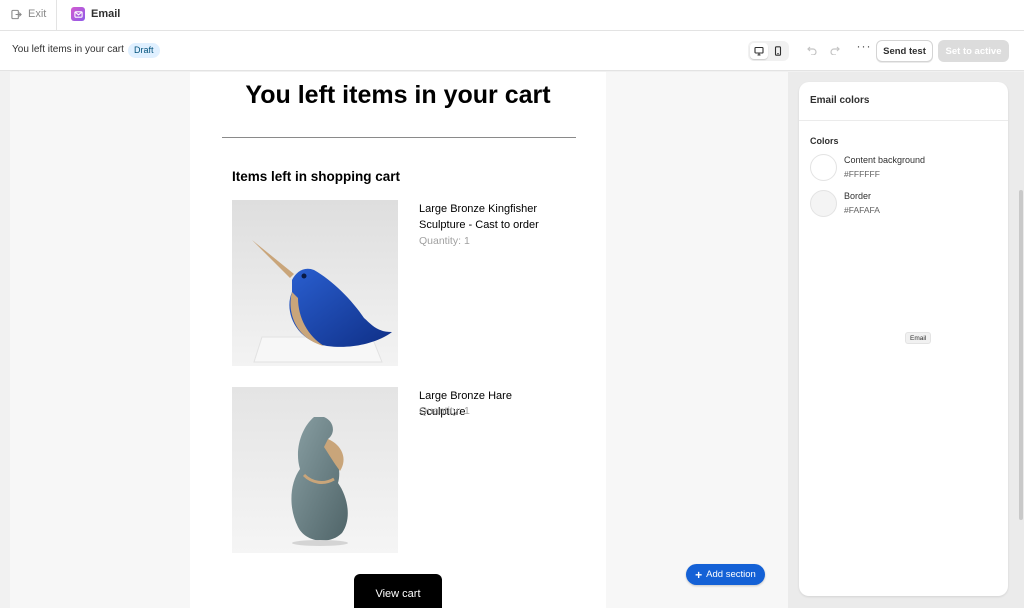  What do you see at coordinates (823, 203) in the screenshot?
I see `border-swatch` at bounding box center [823, 203].